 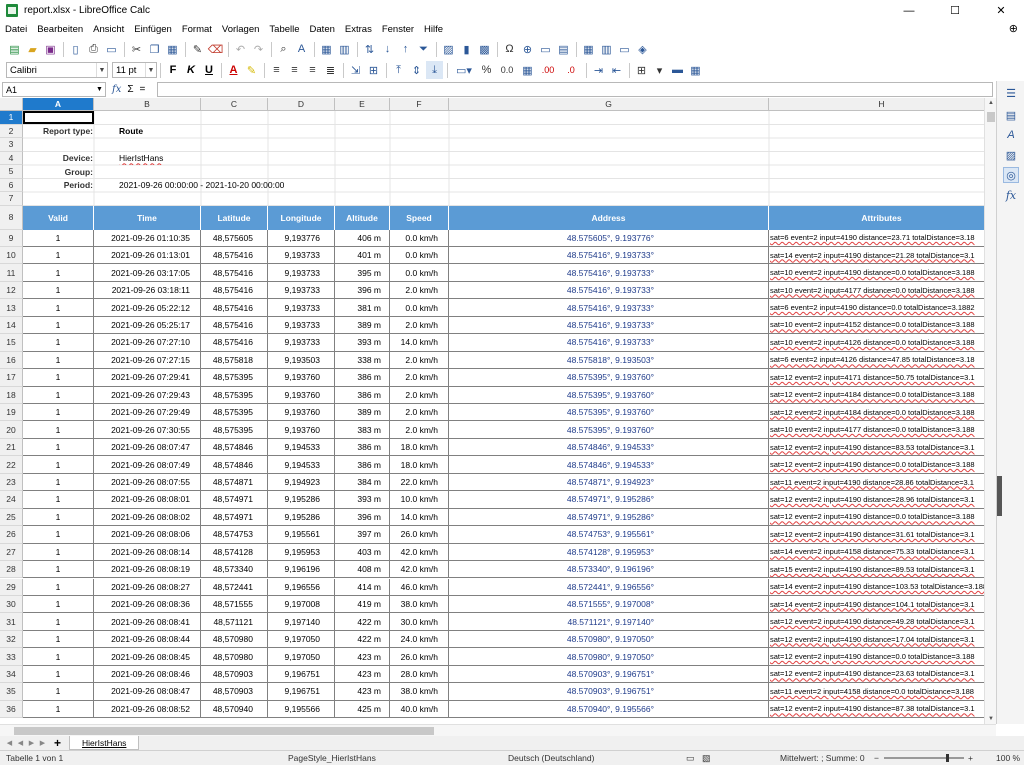 I want to click on row-header-1: 1, so click(x=11, y=118).